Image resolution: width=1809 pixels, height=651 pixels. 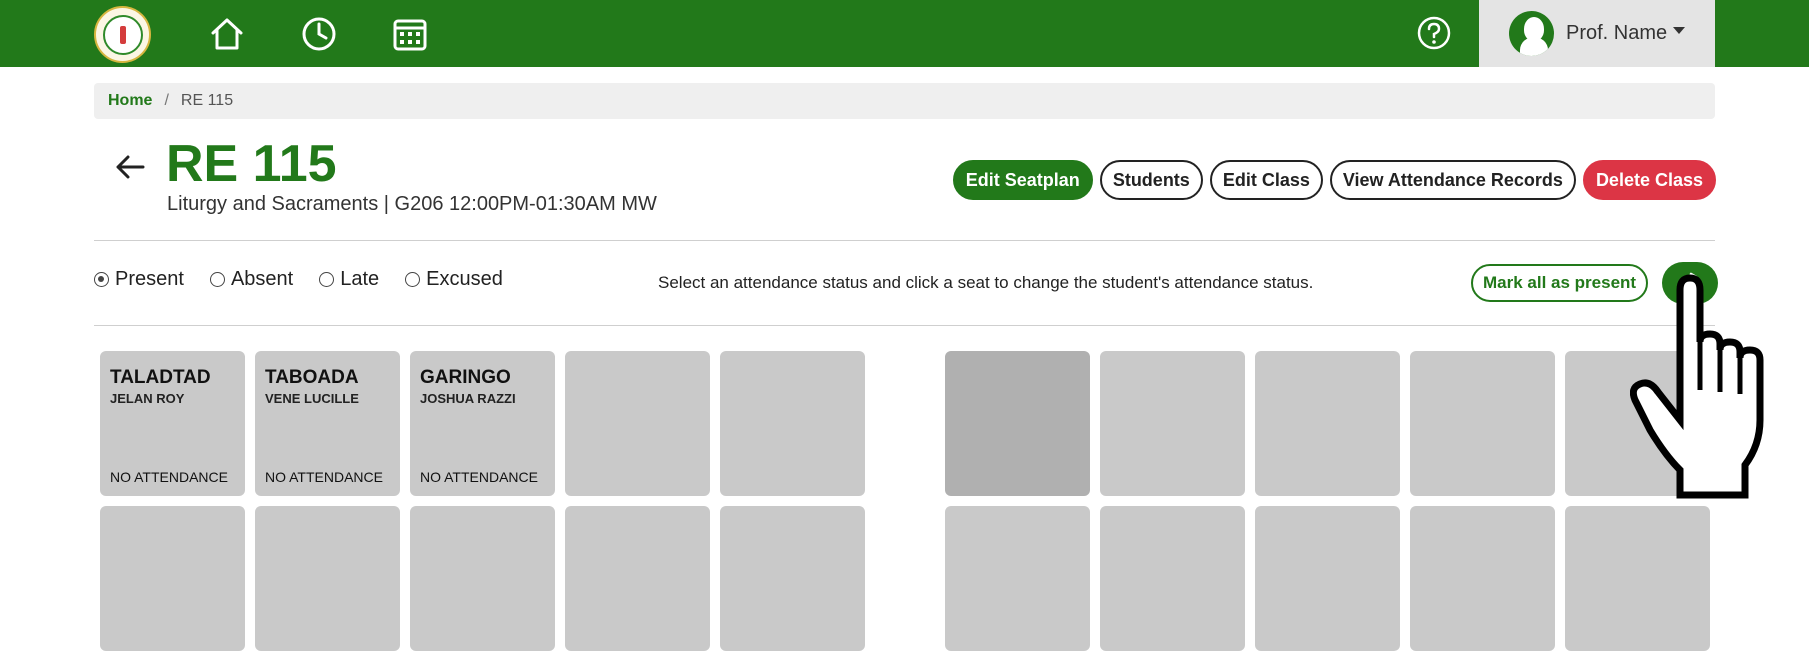 I want to click on radio-late: Late, so click(x=349, y=279).